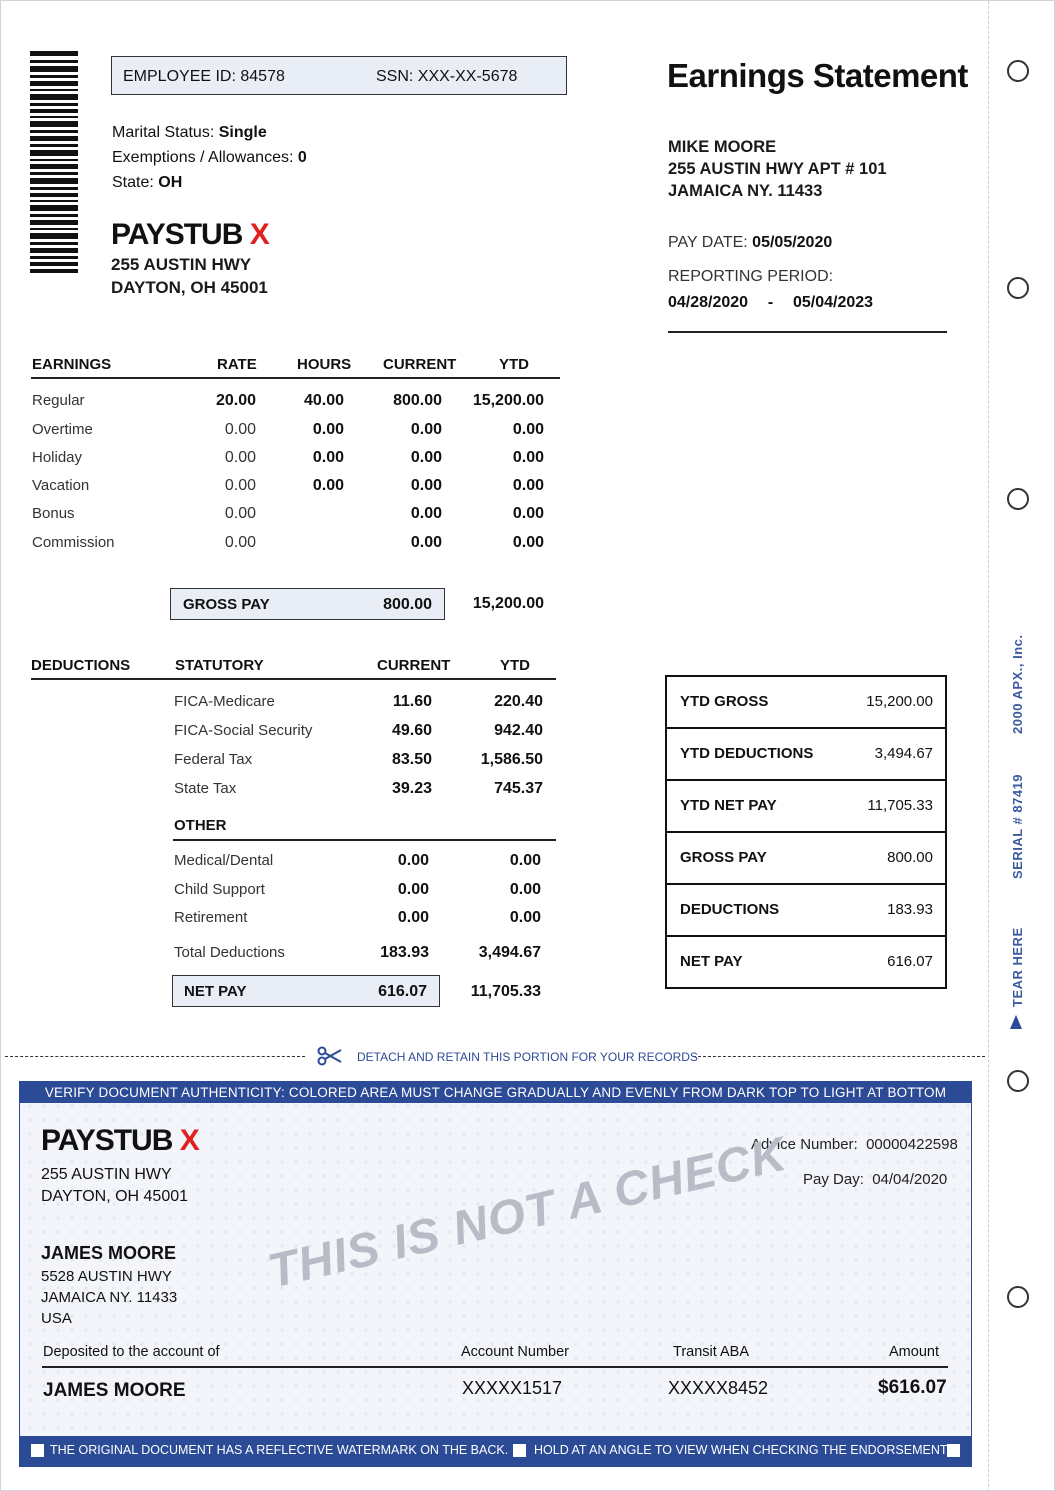 The height and width of the screenshot is (1491, 1055). I want to click on earning-label: Bonus, so click(53, 513).